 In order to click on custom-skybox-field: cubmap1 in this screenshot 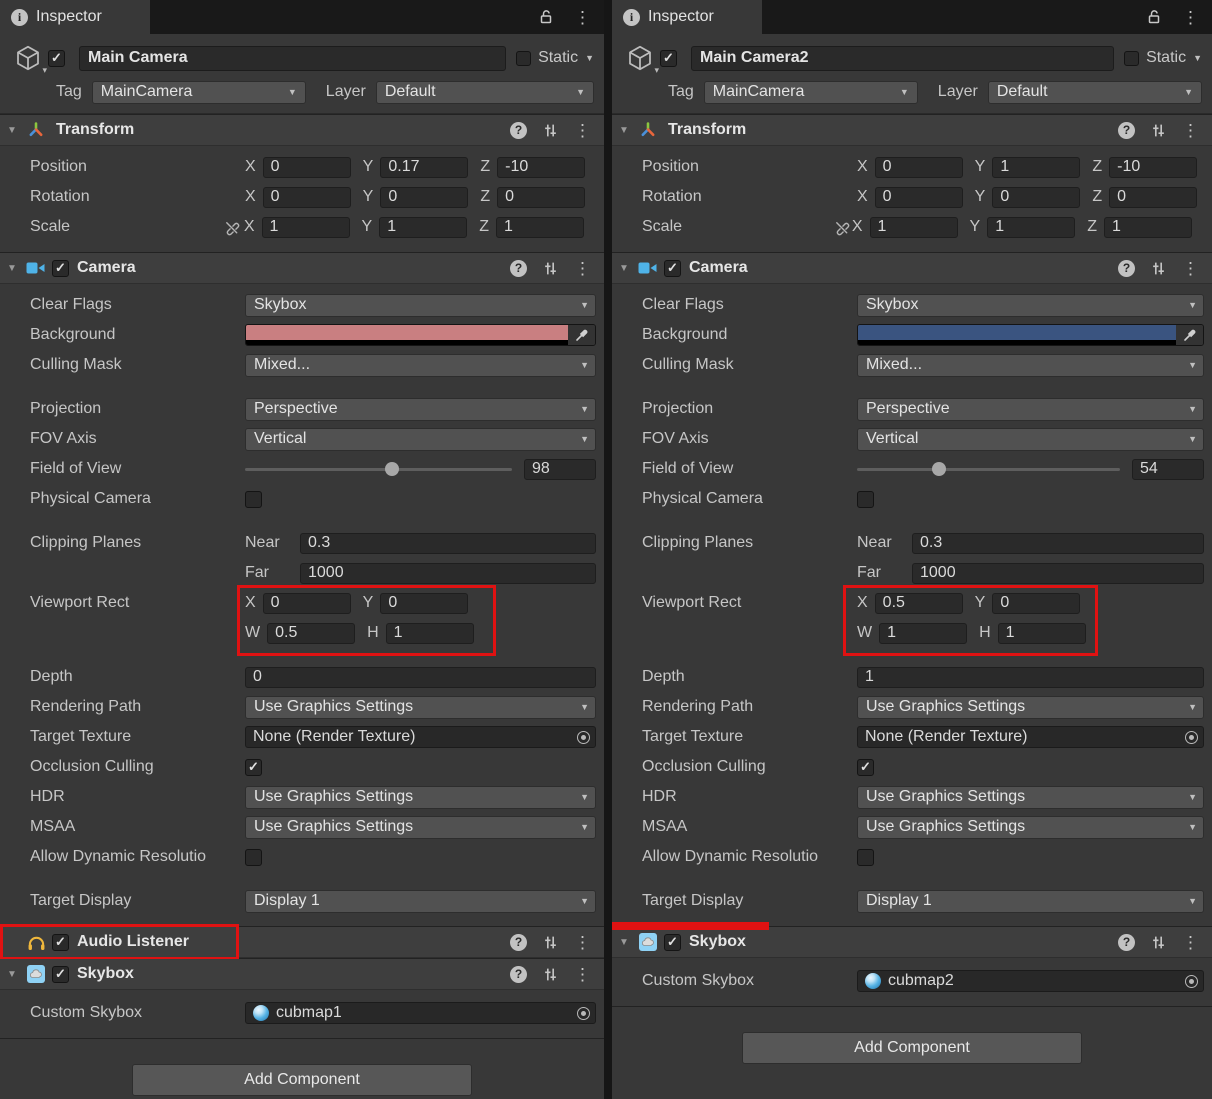, I will do `click(420, 1013)`.